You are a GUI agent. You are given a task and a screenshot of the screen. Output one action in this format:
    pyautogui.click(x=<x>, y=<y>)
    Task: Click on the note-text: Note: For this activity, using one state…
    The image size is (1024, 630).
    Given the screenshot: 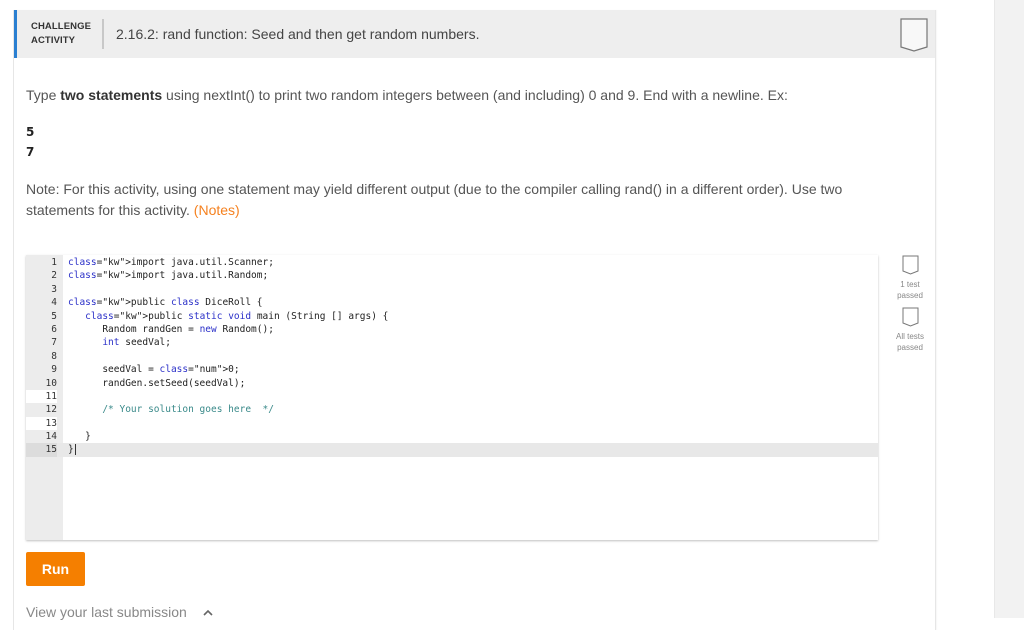 What is the action you would take?
    pyautogui.click(x=456, y=200)
    